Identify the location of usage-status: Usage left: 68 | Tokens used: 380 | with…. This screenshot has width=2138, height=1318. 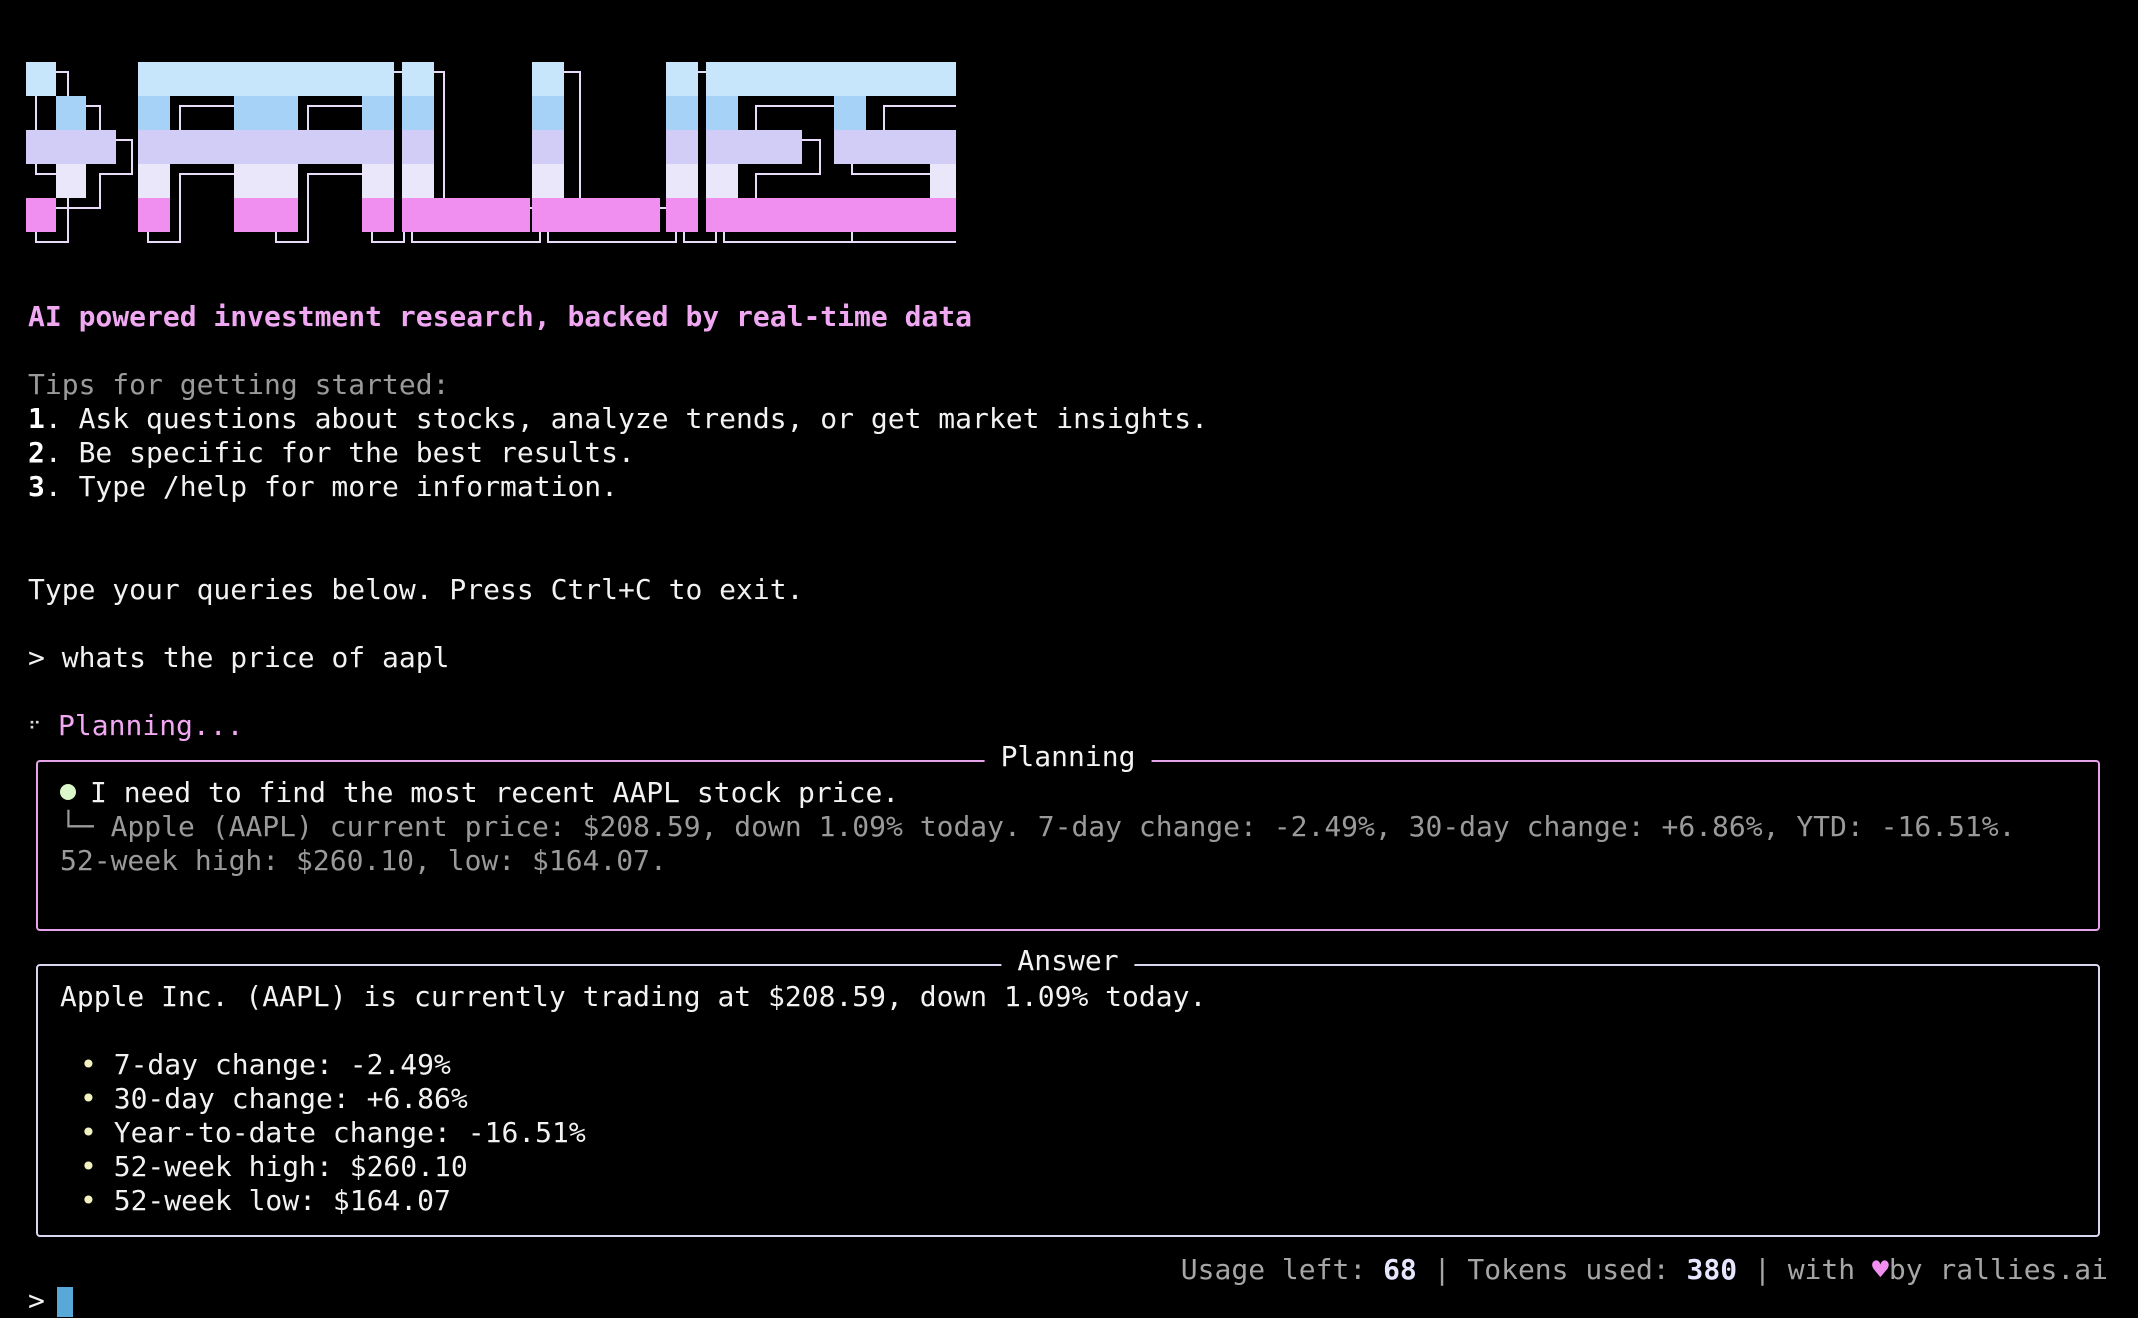
(1644, 1269).